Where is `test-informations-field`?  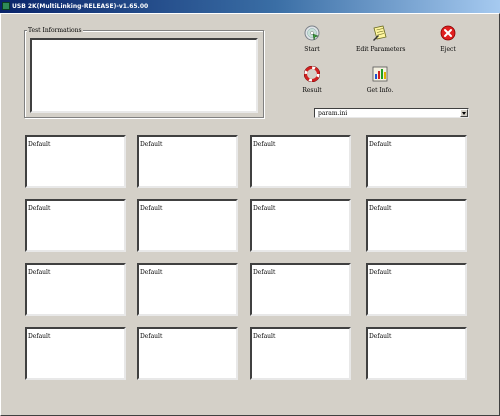 test-informations-field is located at coordinates (144, 75).